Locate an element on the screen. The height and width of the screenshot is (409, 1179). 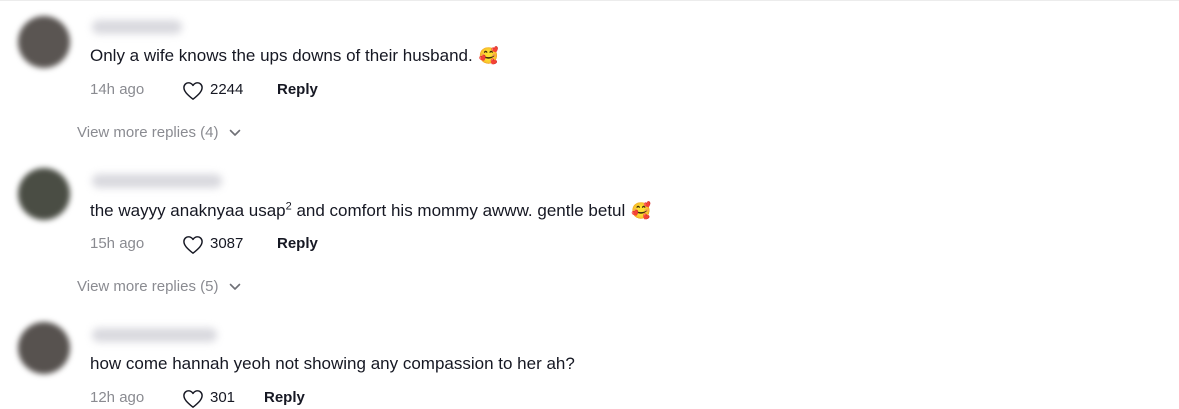
like-count: 3087 is located at coordinates (227, 243).